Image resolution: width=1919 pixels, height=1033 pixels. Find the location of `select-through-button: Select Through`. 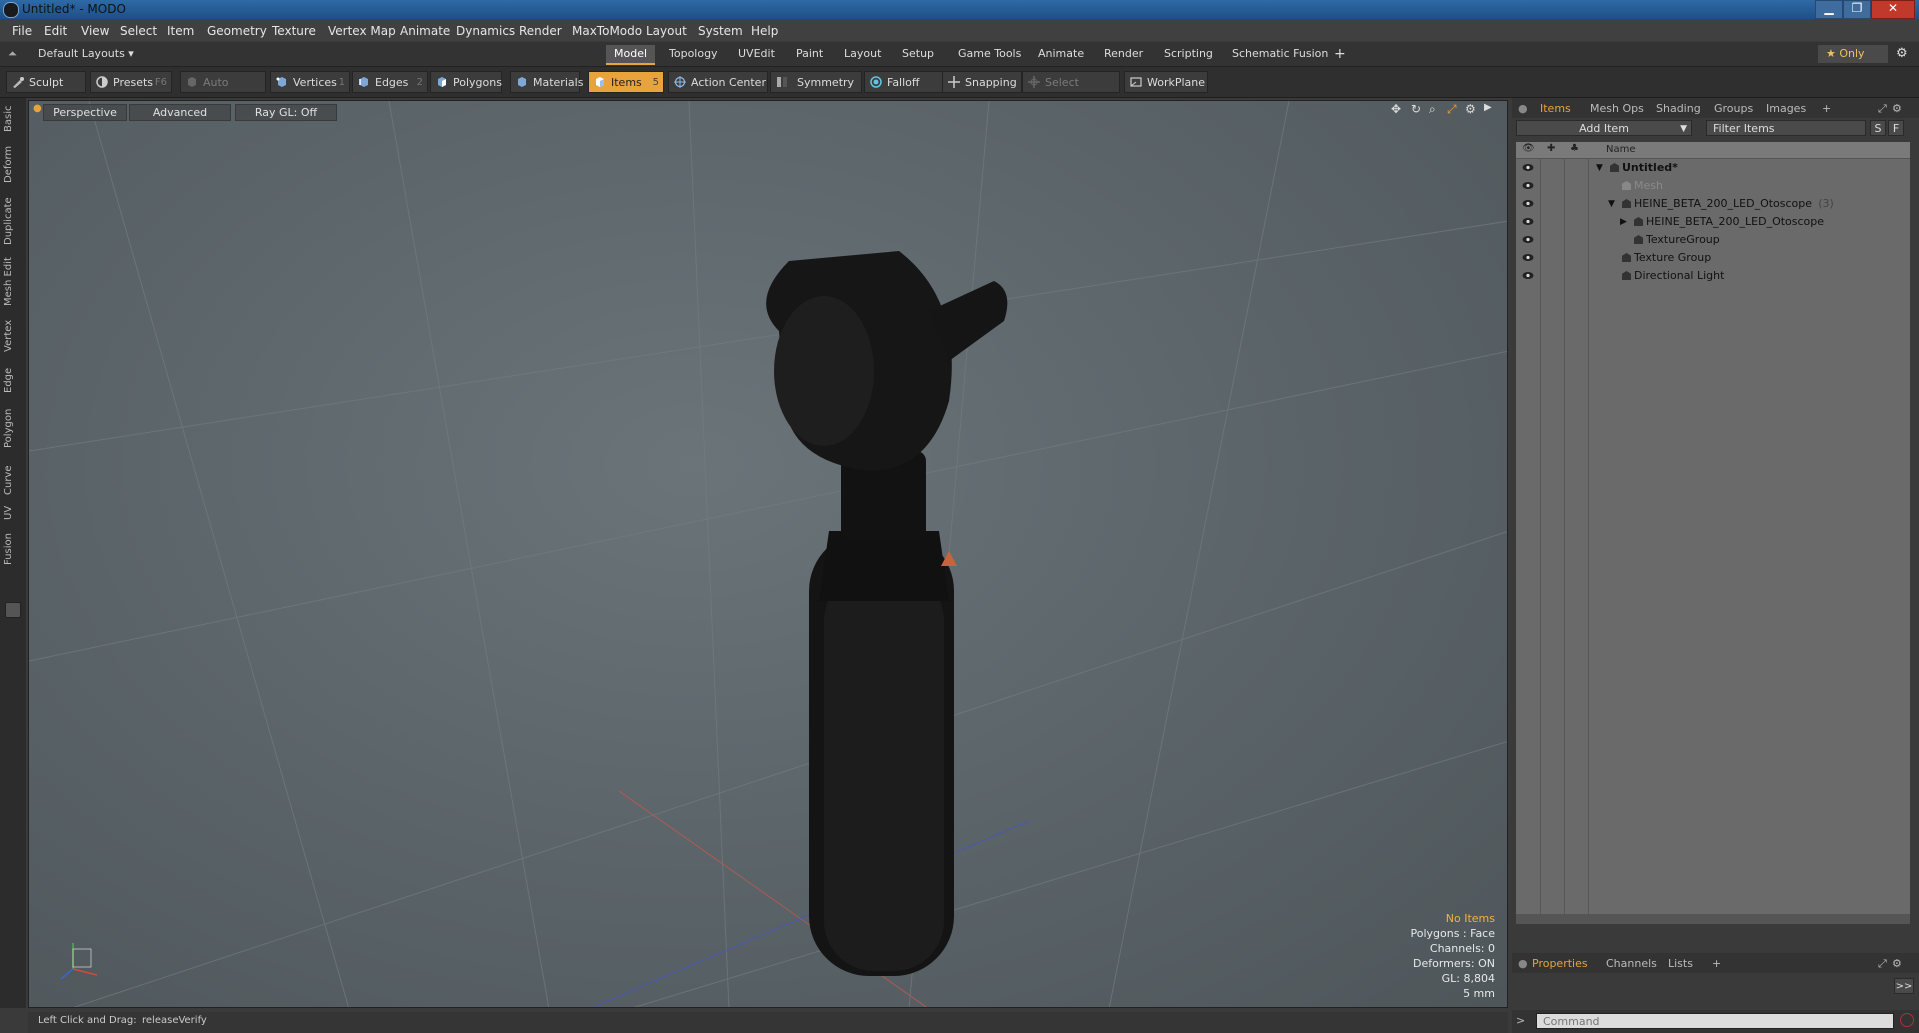

select-through-button: Select Through is located at coordinates (1071, 91).